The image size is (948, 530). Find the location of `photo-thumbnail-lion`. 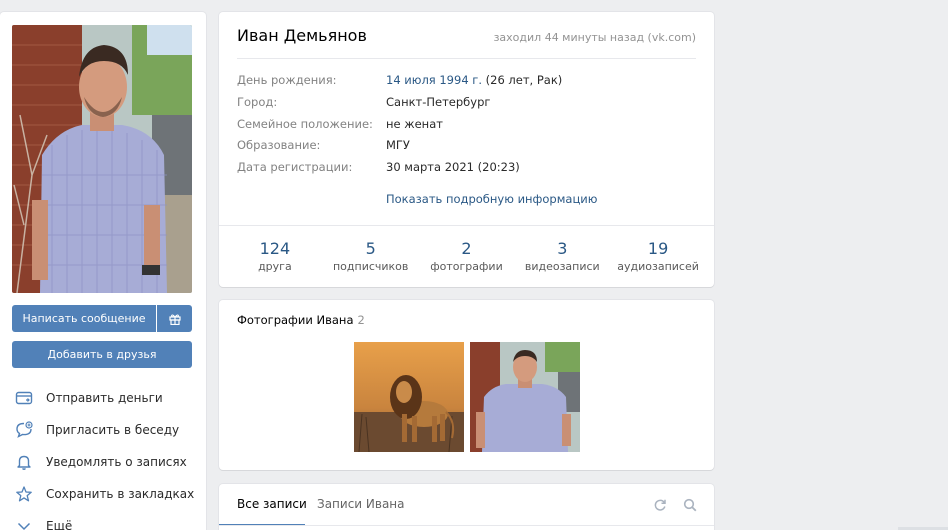

photo-thumbnail-lion is located at coordinates (409, 397).